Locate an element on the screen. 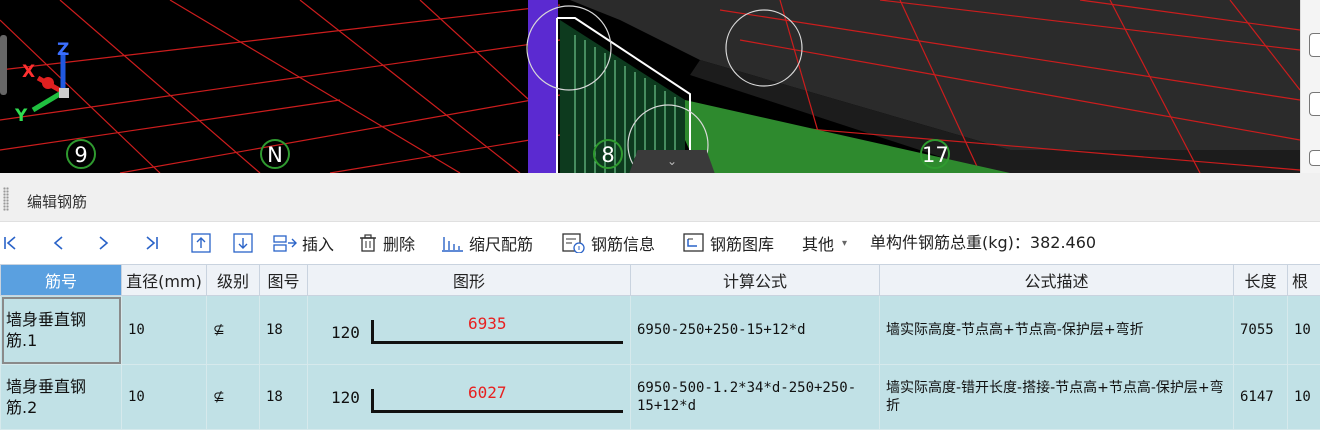 This screenshot has width=1320, height=431. length-cell: 6147 is located at coordinates (1260, 397).